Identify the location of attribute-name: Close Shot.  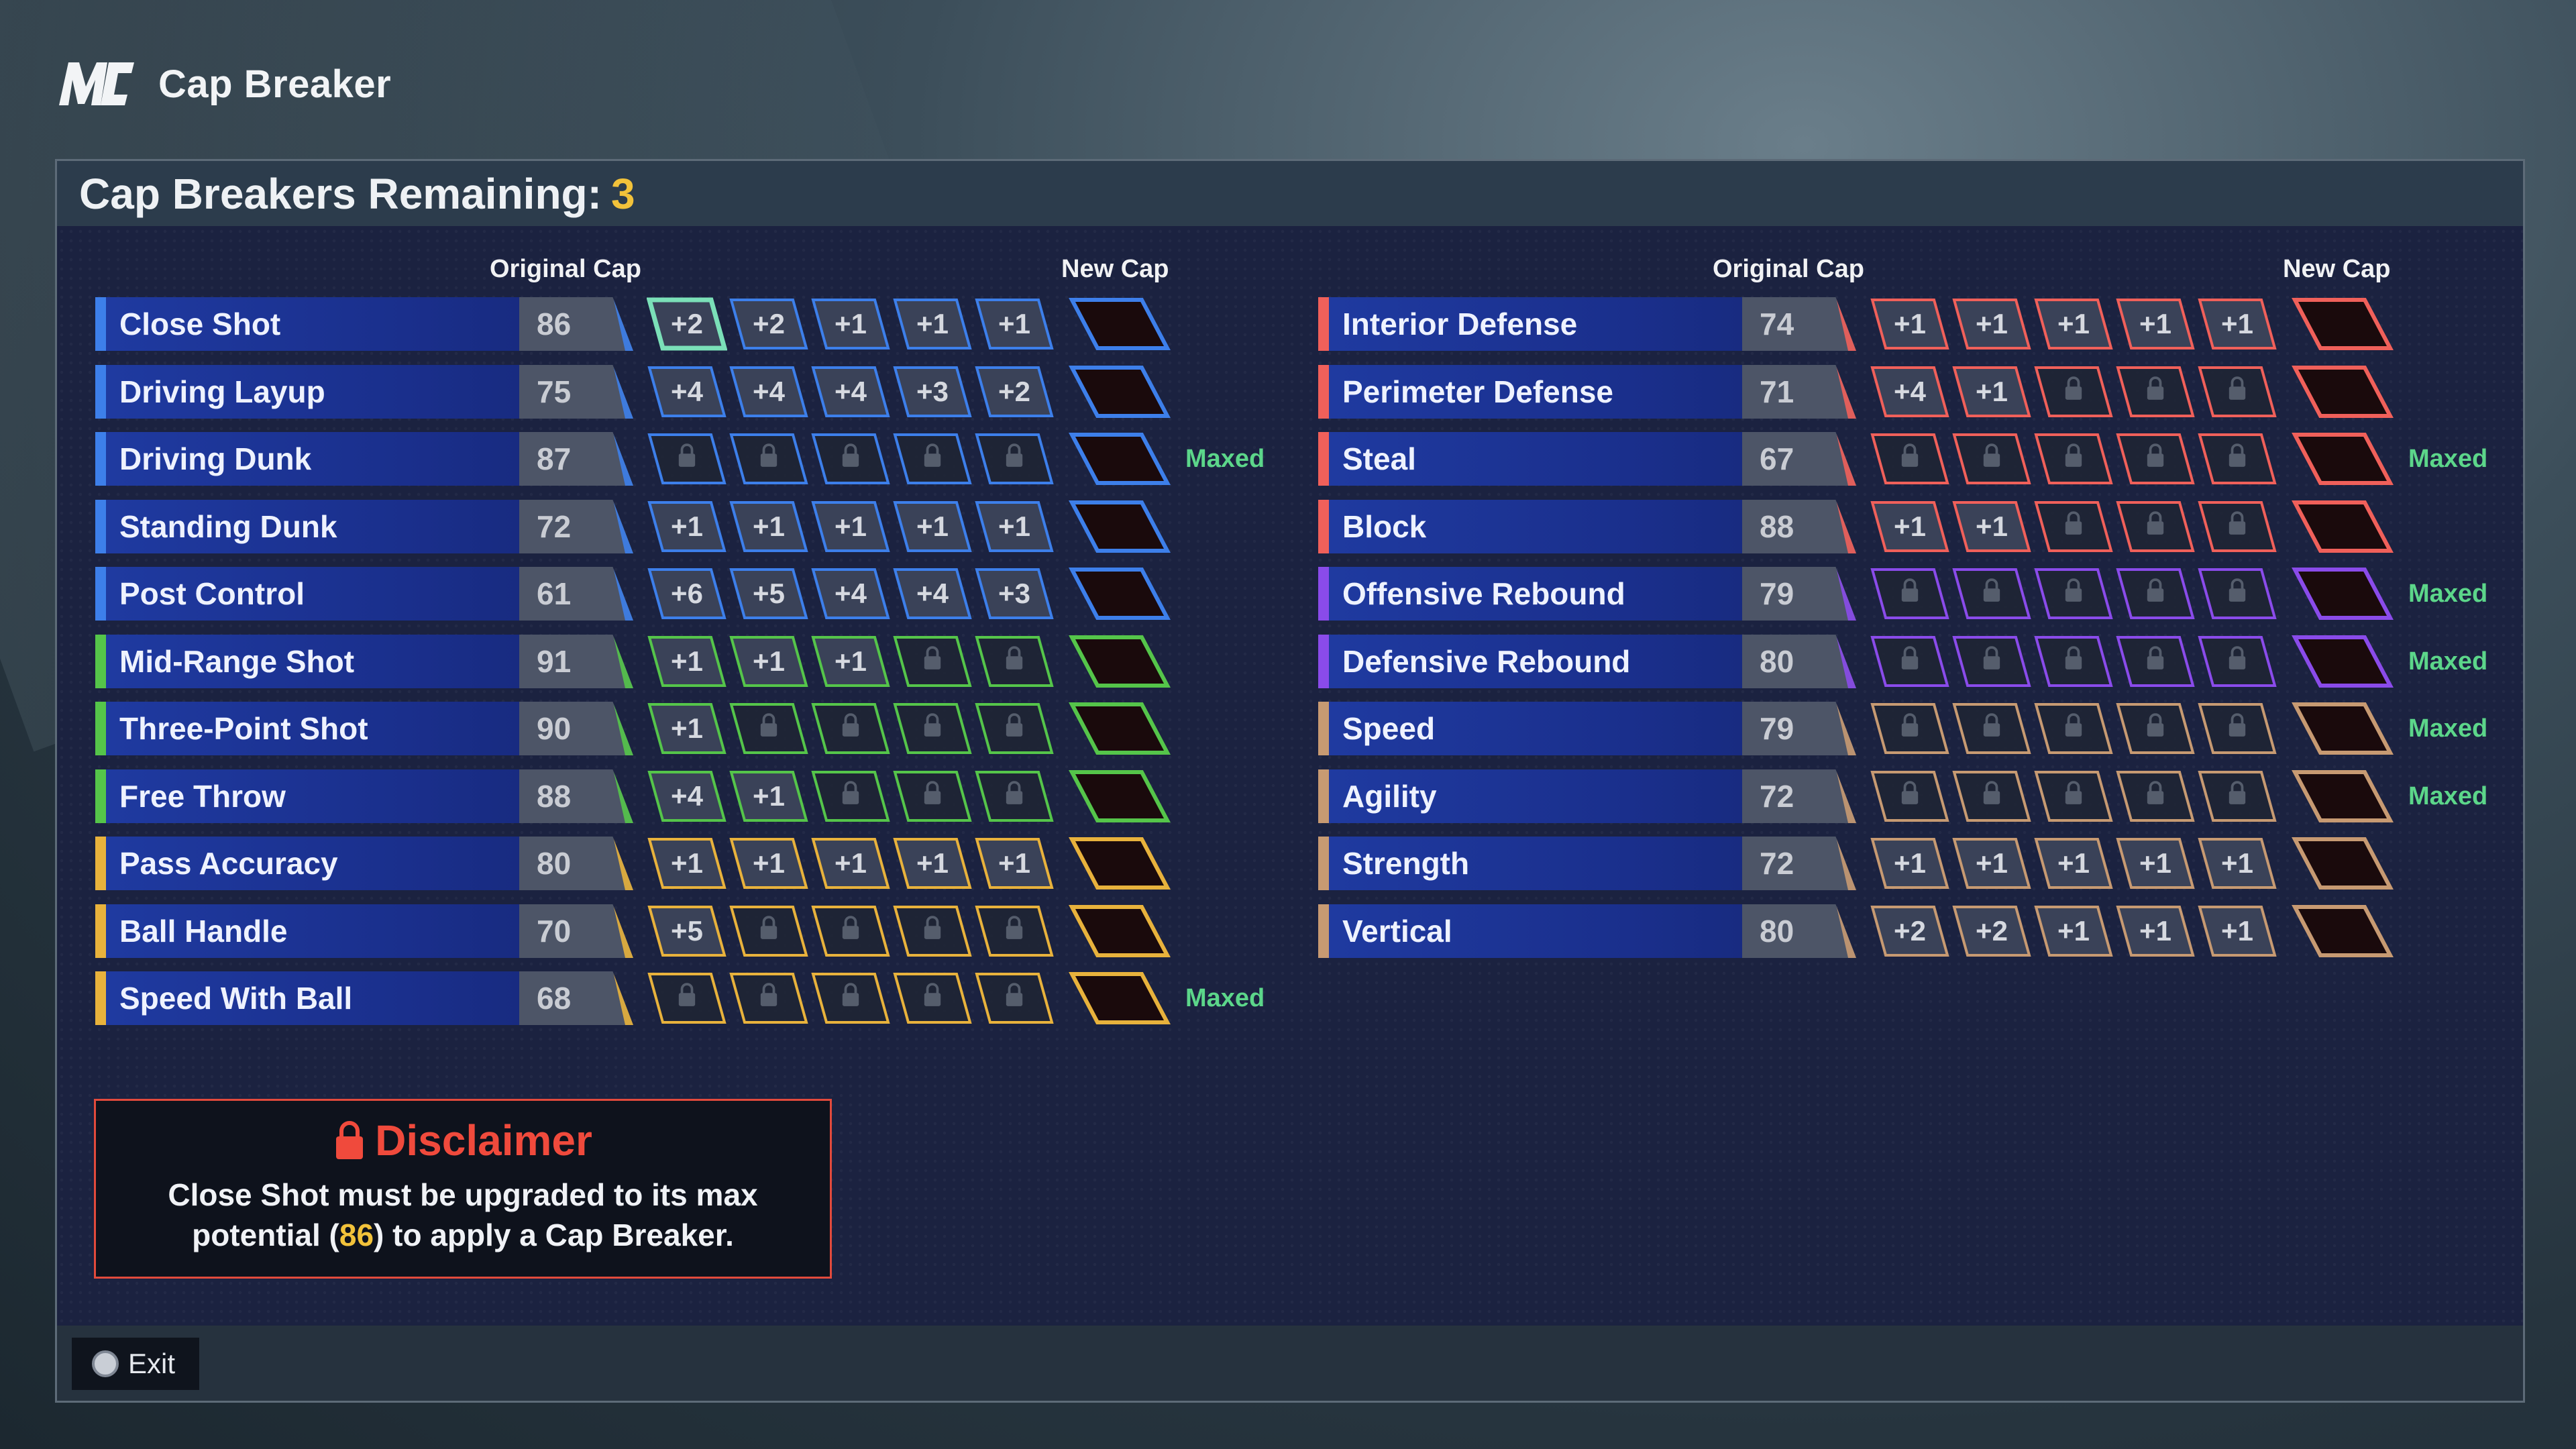
(200, 324).